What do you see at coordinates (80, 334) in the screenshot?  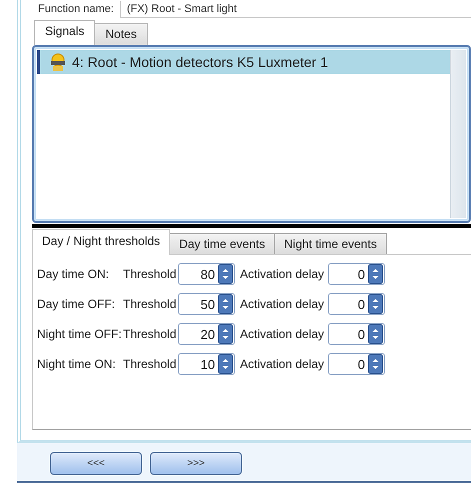 I see `row-label: Night time OFF:` at bounding box center [80, 334].